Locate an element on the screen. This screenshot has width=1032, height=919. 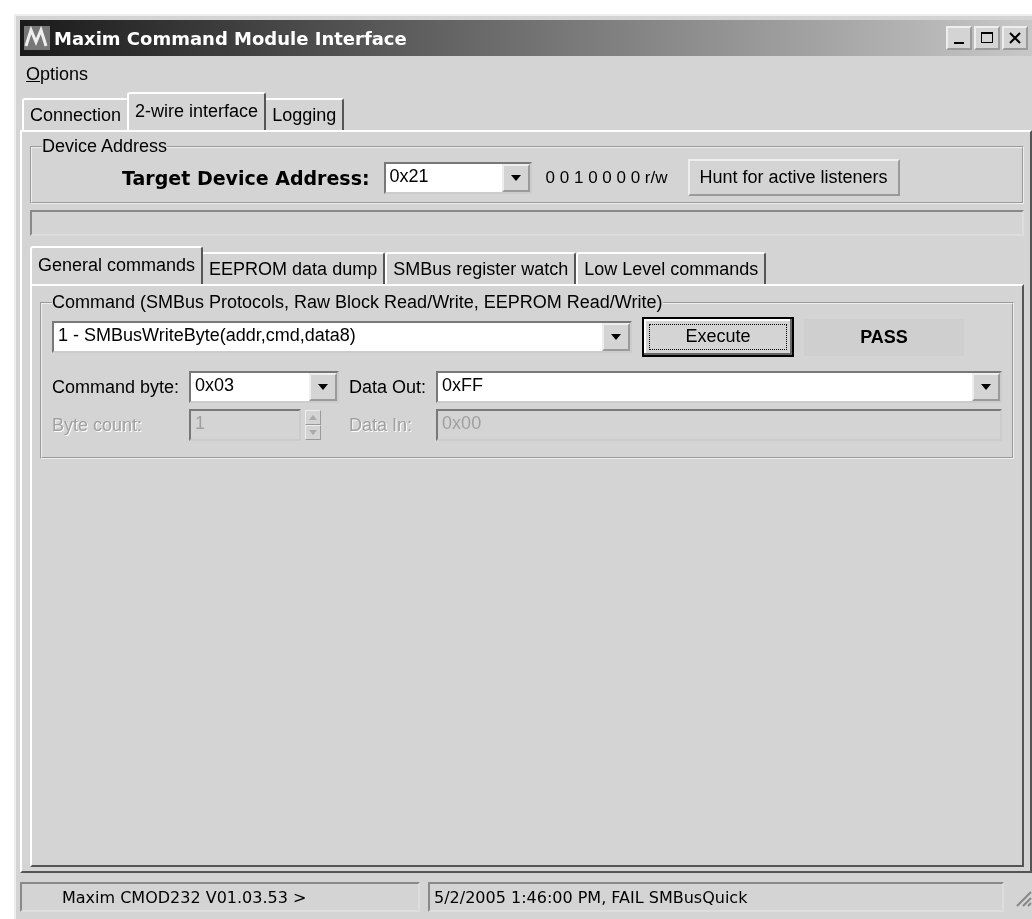
dropdown: 0x03 is located at coordinates (264, 387).